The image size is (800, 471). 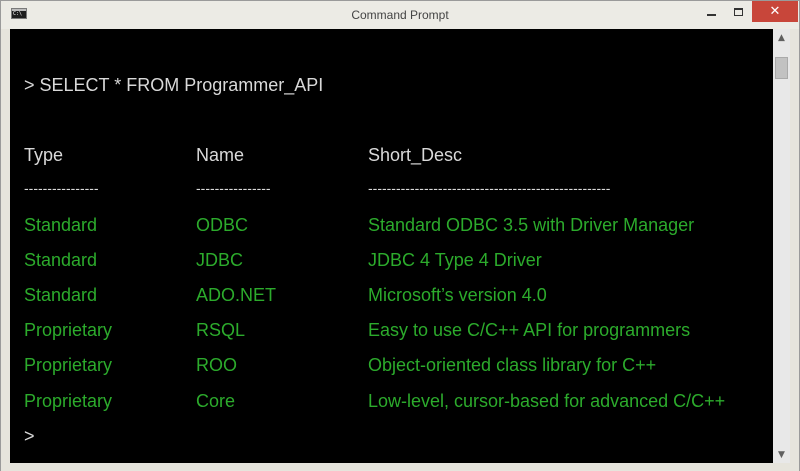 What do you see at coordinates (415, 155) in the screenshot?
I see `header-short-desc: Short_Desc` at bounding box center [415, 155].